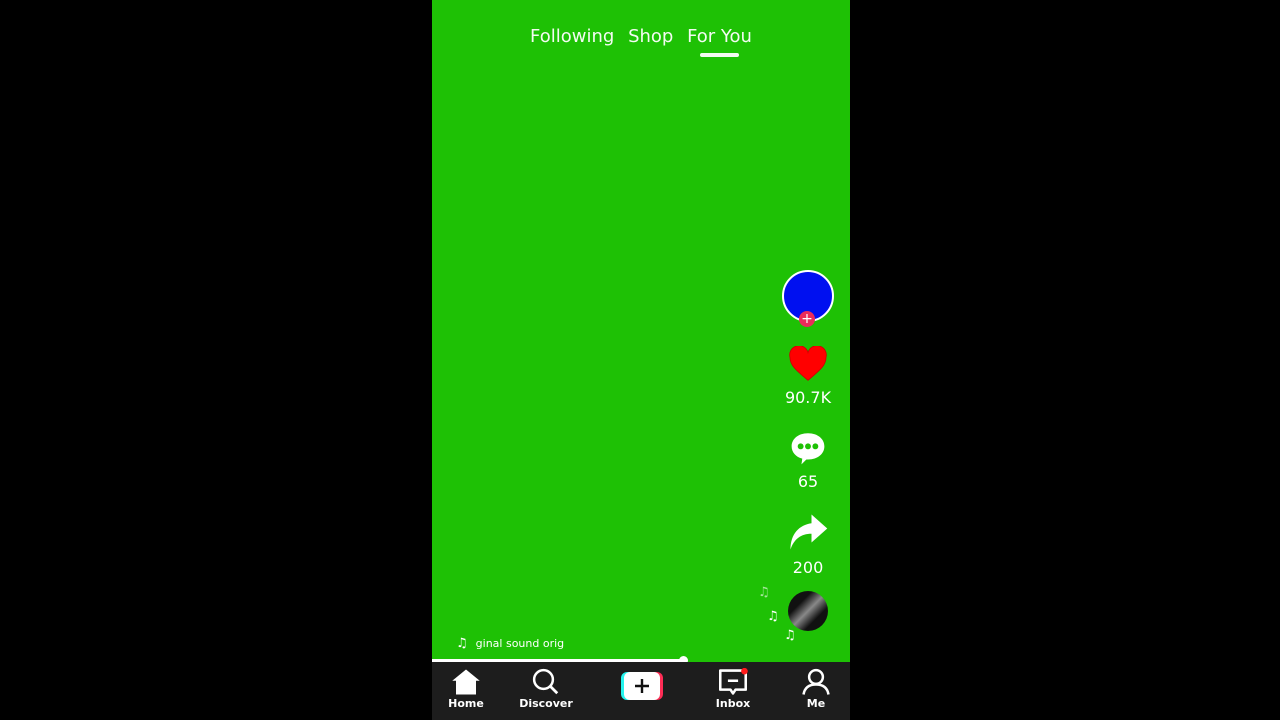 The image size is (1280, 720). I want to click on create-plus-button, so click(642, 686).